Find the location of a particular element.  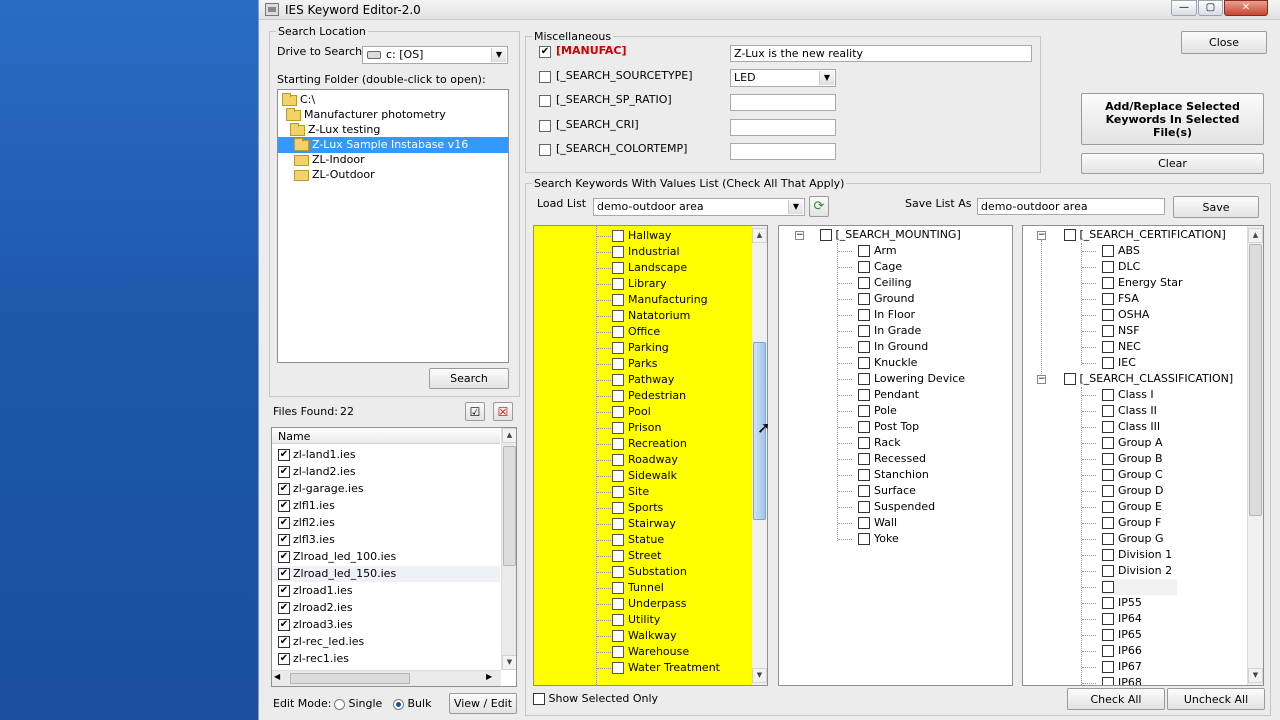

view-edit-button: View / Edit is located at coordinates (483, 703).